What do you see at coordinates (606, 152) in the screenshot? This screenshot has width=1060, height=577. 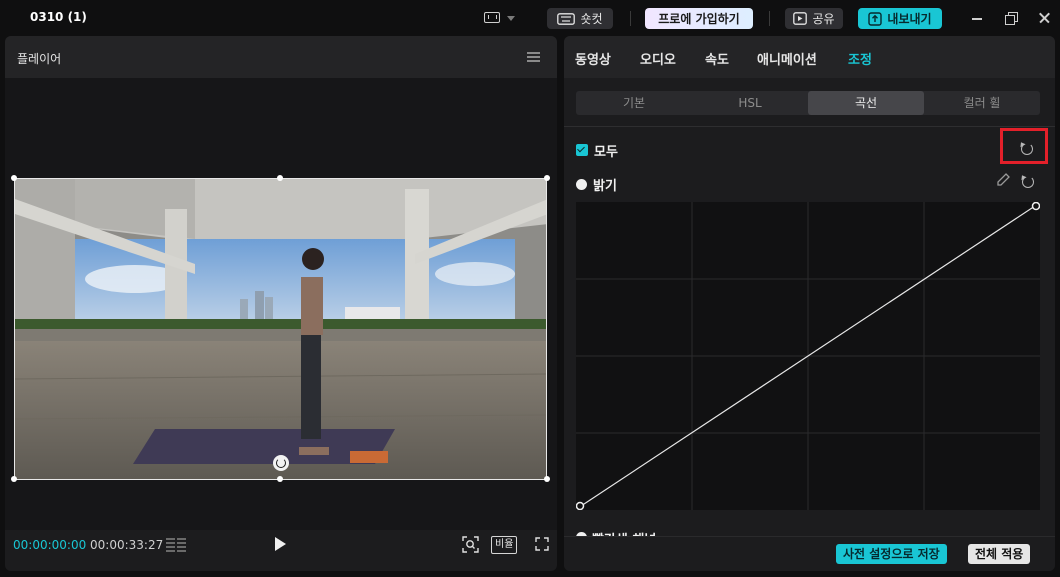 I see `all-label: 모두` at bounding box center [606, 152].